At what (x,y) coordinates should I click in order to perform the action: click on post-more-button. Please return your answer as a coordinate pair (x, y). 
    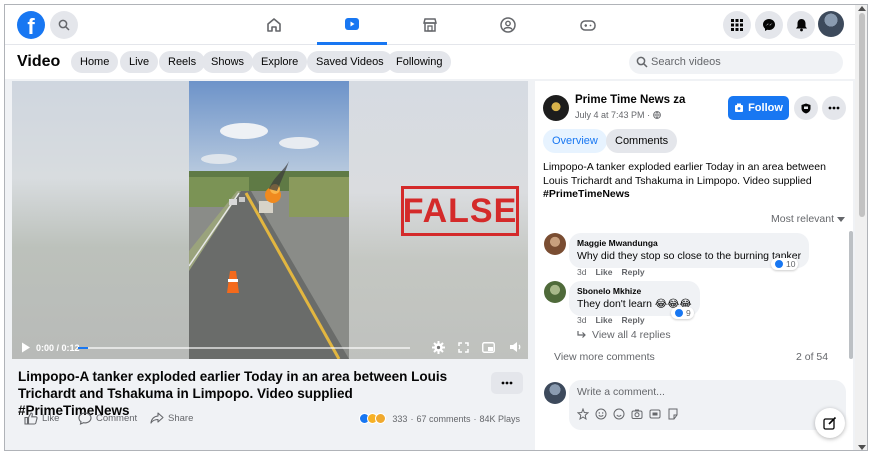
    Looking at the image, I should click on (507, 383).